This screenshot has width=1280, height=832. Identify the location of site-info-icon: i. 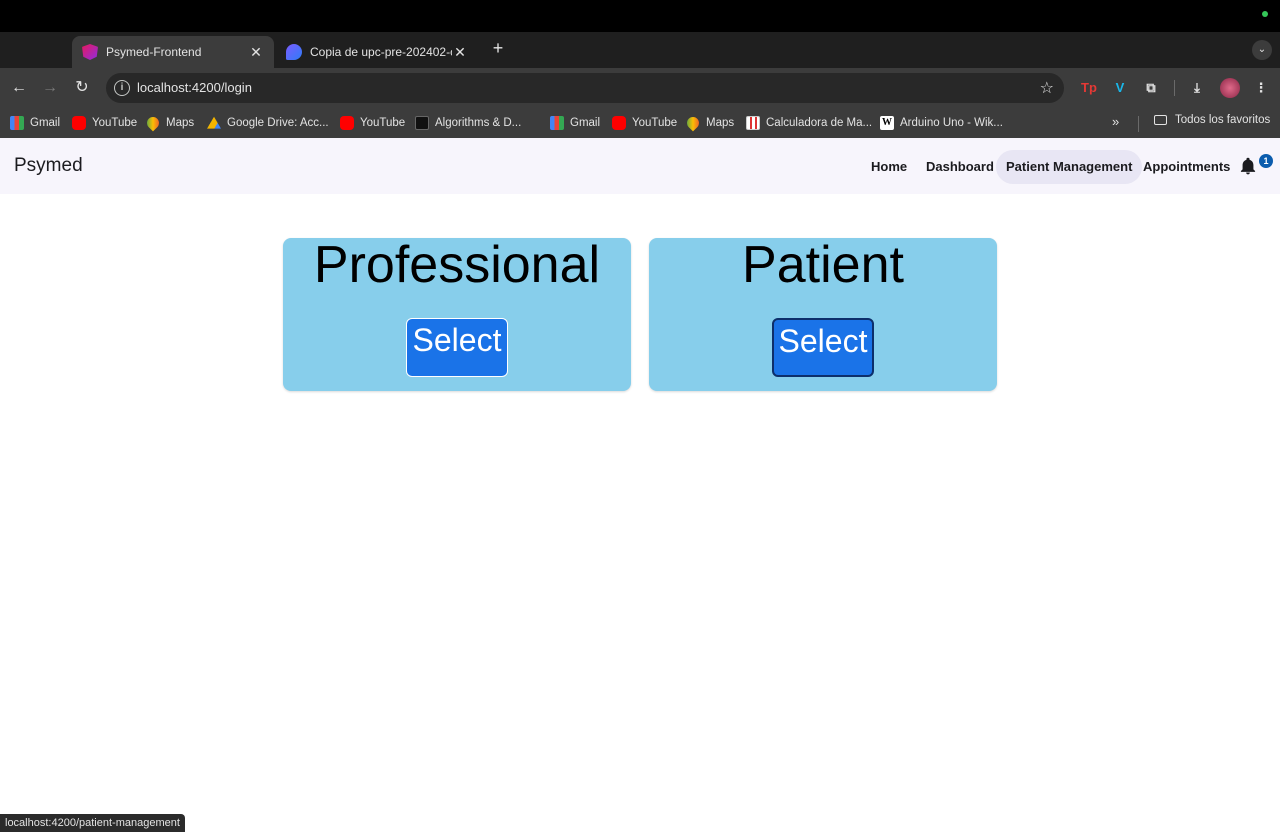
(122, 88).